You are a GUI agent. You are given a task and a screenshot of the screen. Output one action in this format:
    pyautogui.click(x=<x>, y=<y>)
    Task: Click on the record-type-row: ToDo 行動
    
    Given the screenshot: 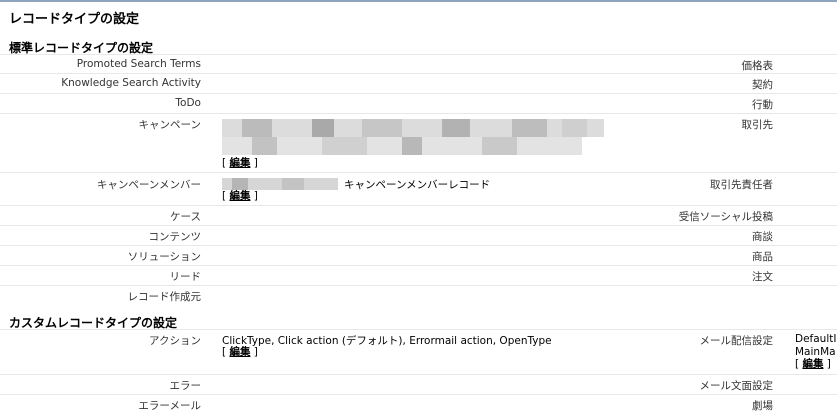 What is the action you would take?
    pyautogui.click(x=418, y=103)
    